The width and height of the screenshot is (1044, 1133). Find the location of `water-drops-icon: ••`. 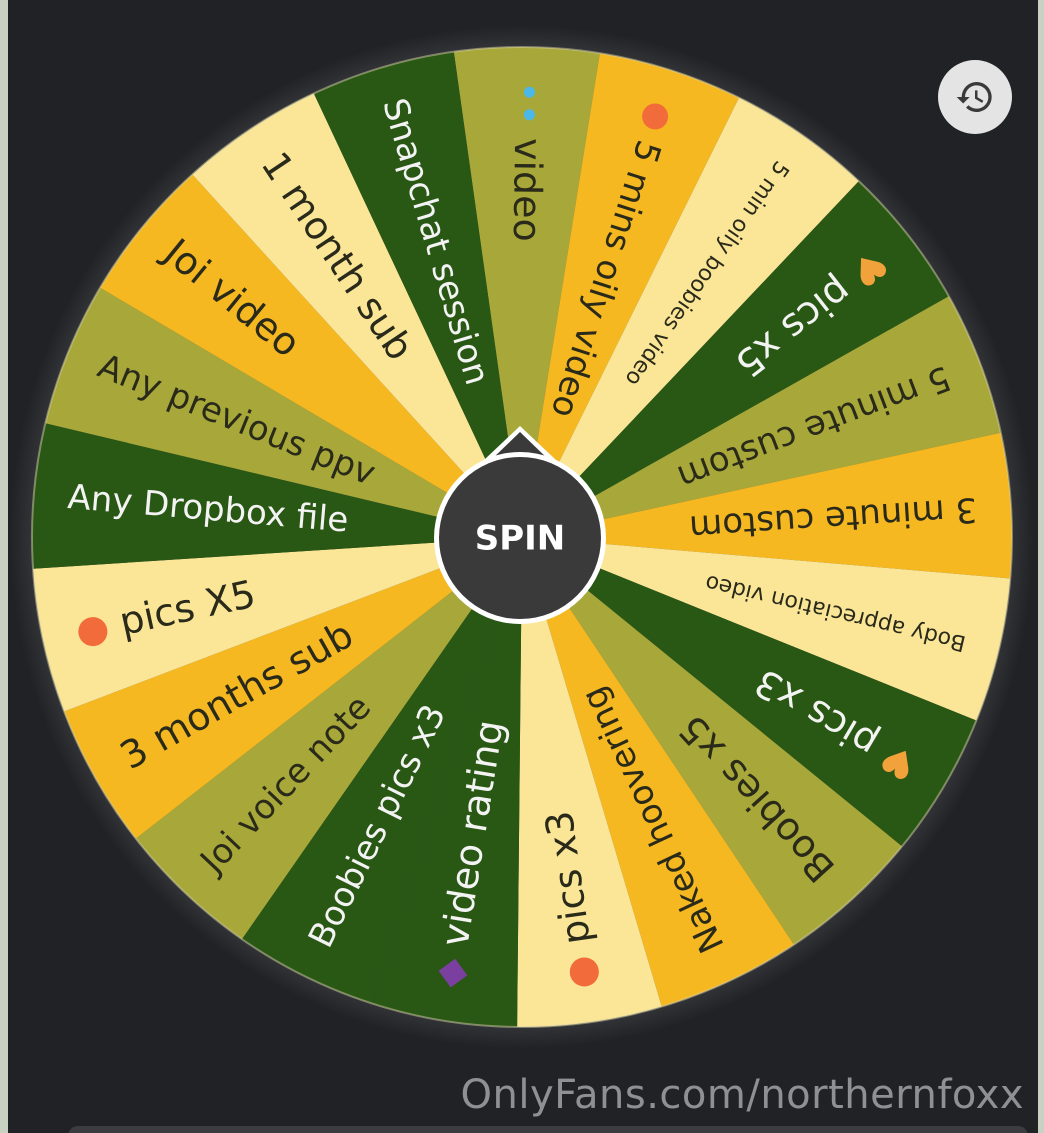

water-drops-icon: •• is located at coordinates (528, 109).